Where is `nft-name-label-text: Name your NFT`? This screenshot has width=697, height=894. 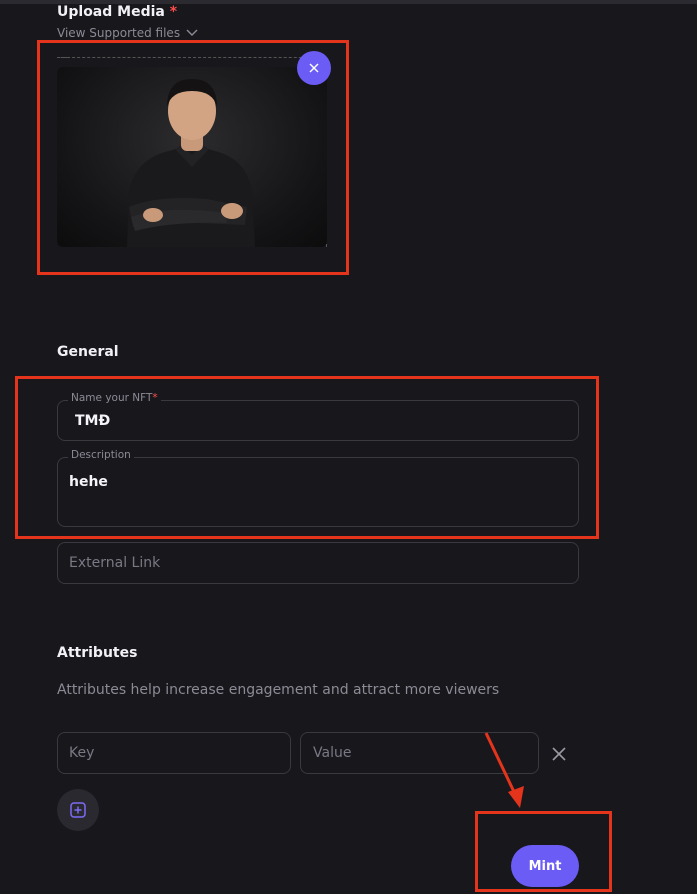
nft-name-label-text: Name your NFT is located at coordinates (112, 398).